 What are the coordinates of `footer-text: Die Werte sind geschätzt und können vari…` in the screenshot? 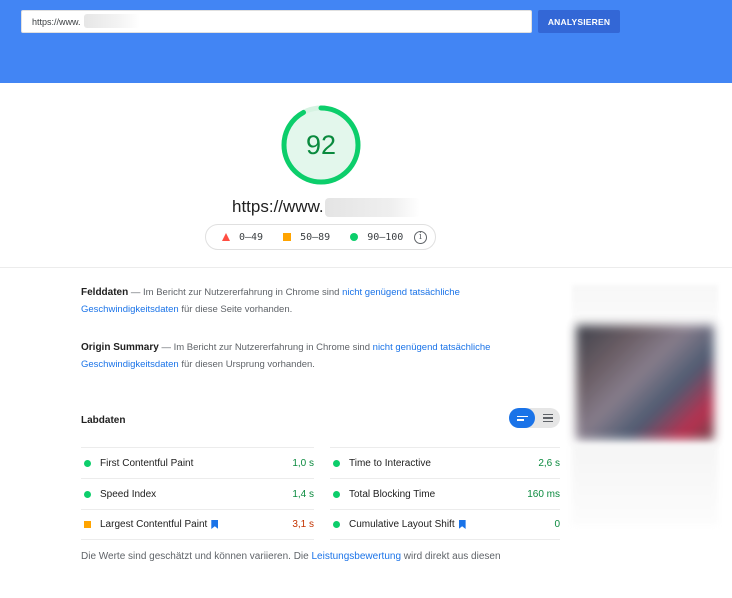 It's located at (196, 556).